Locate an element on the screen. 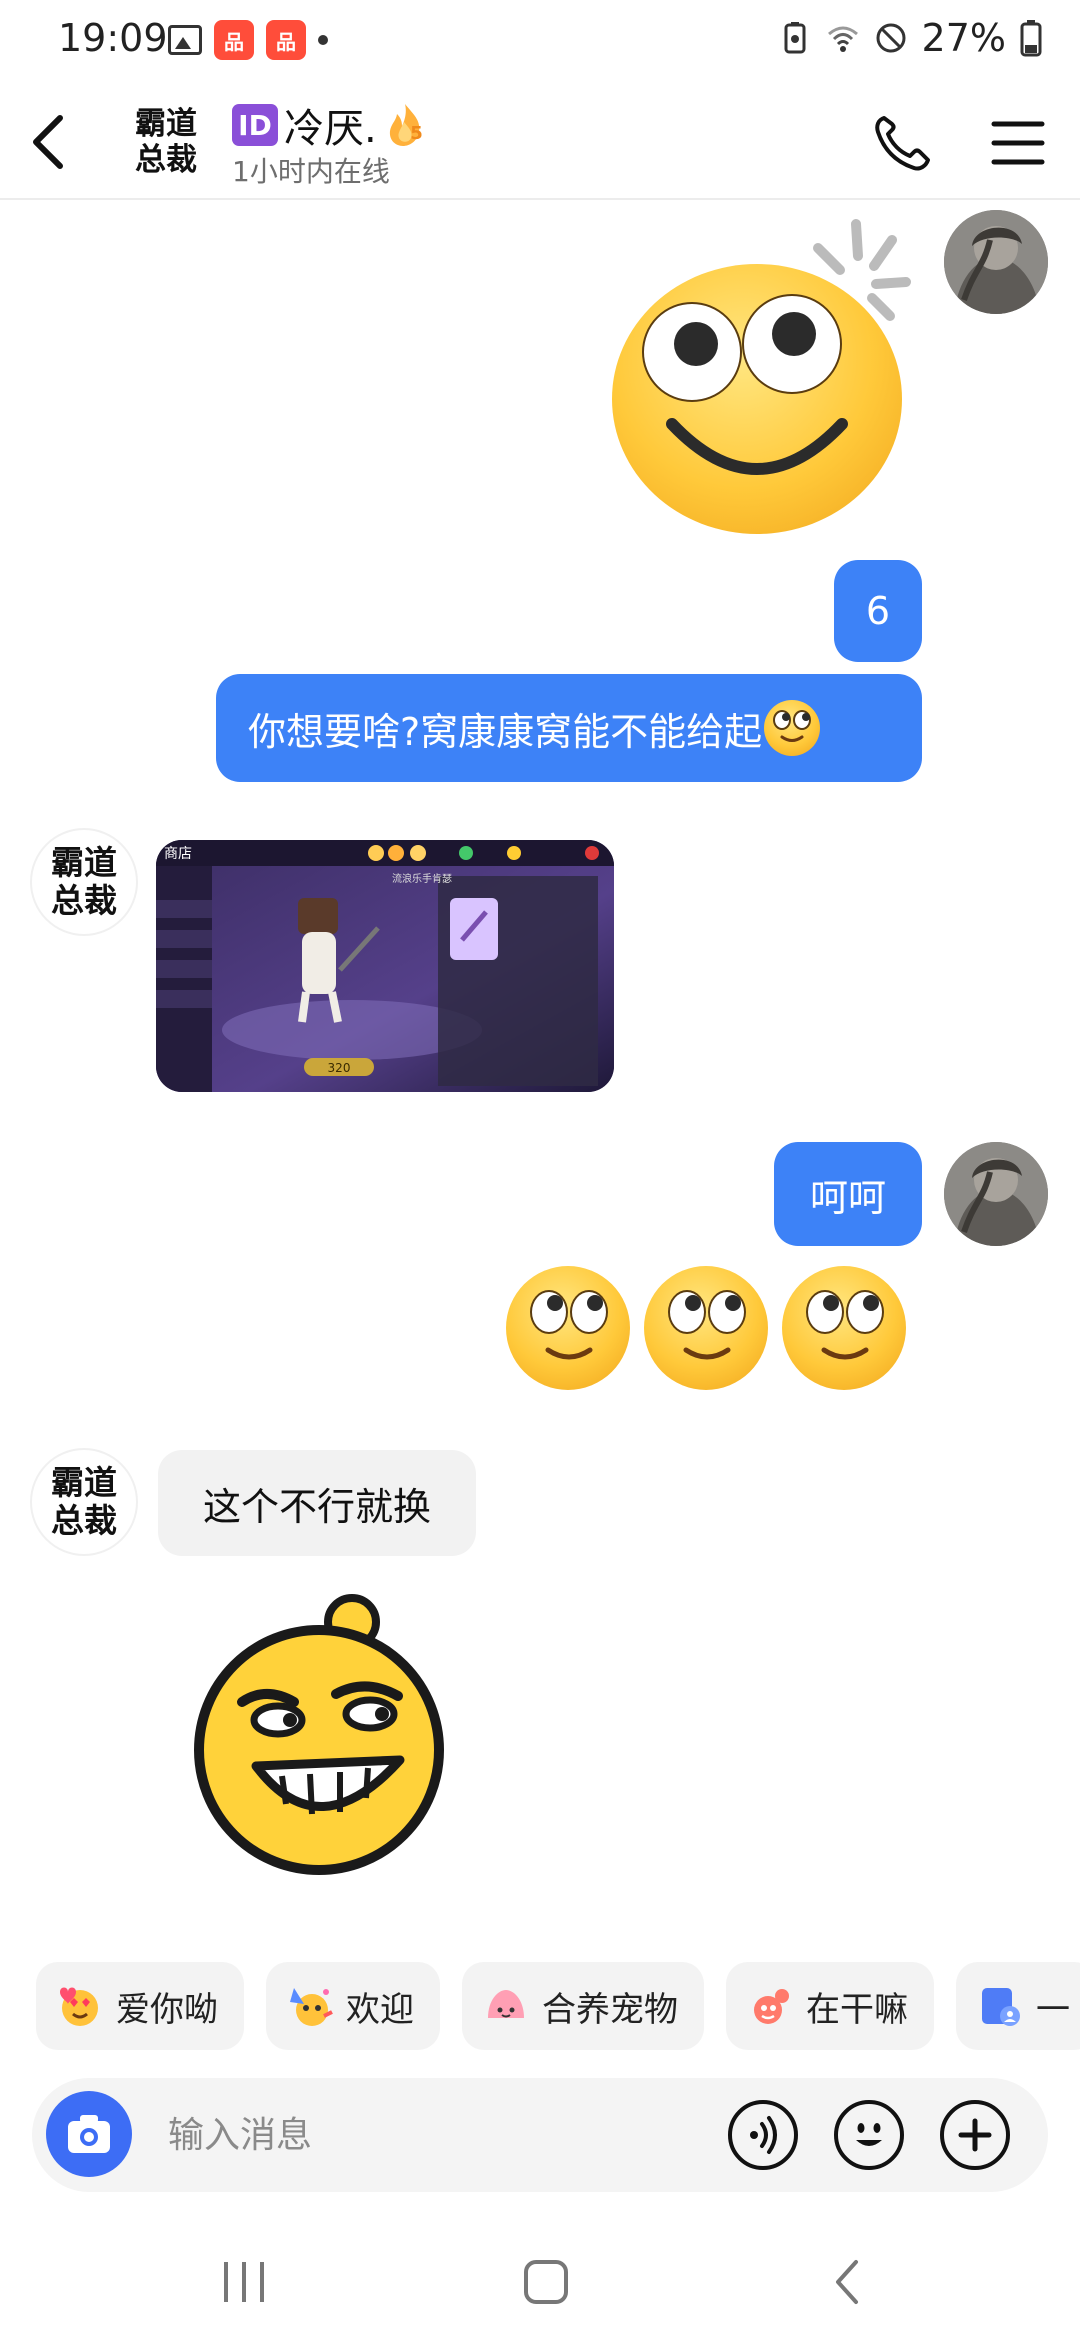  camera-icon is located at coordinates (89, 2134).